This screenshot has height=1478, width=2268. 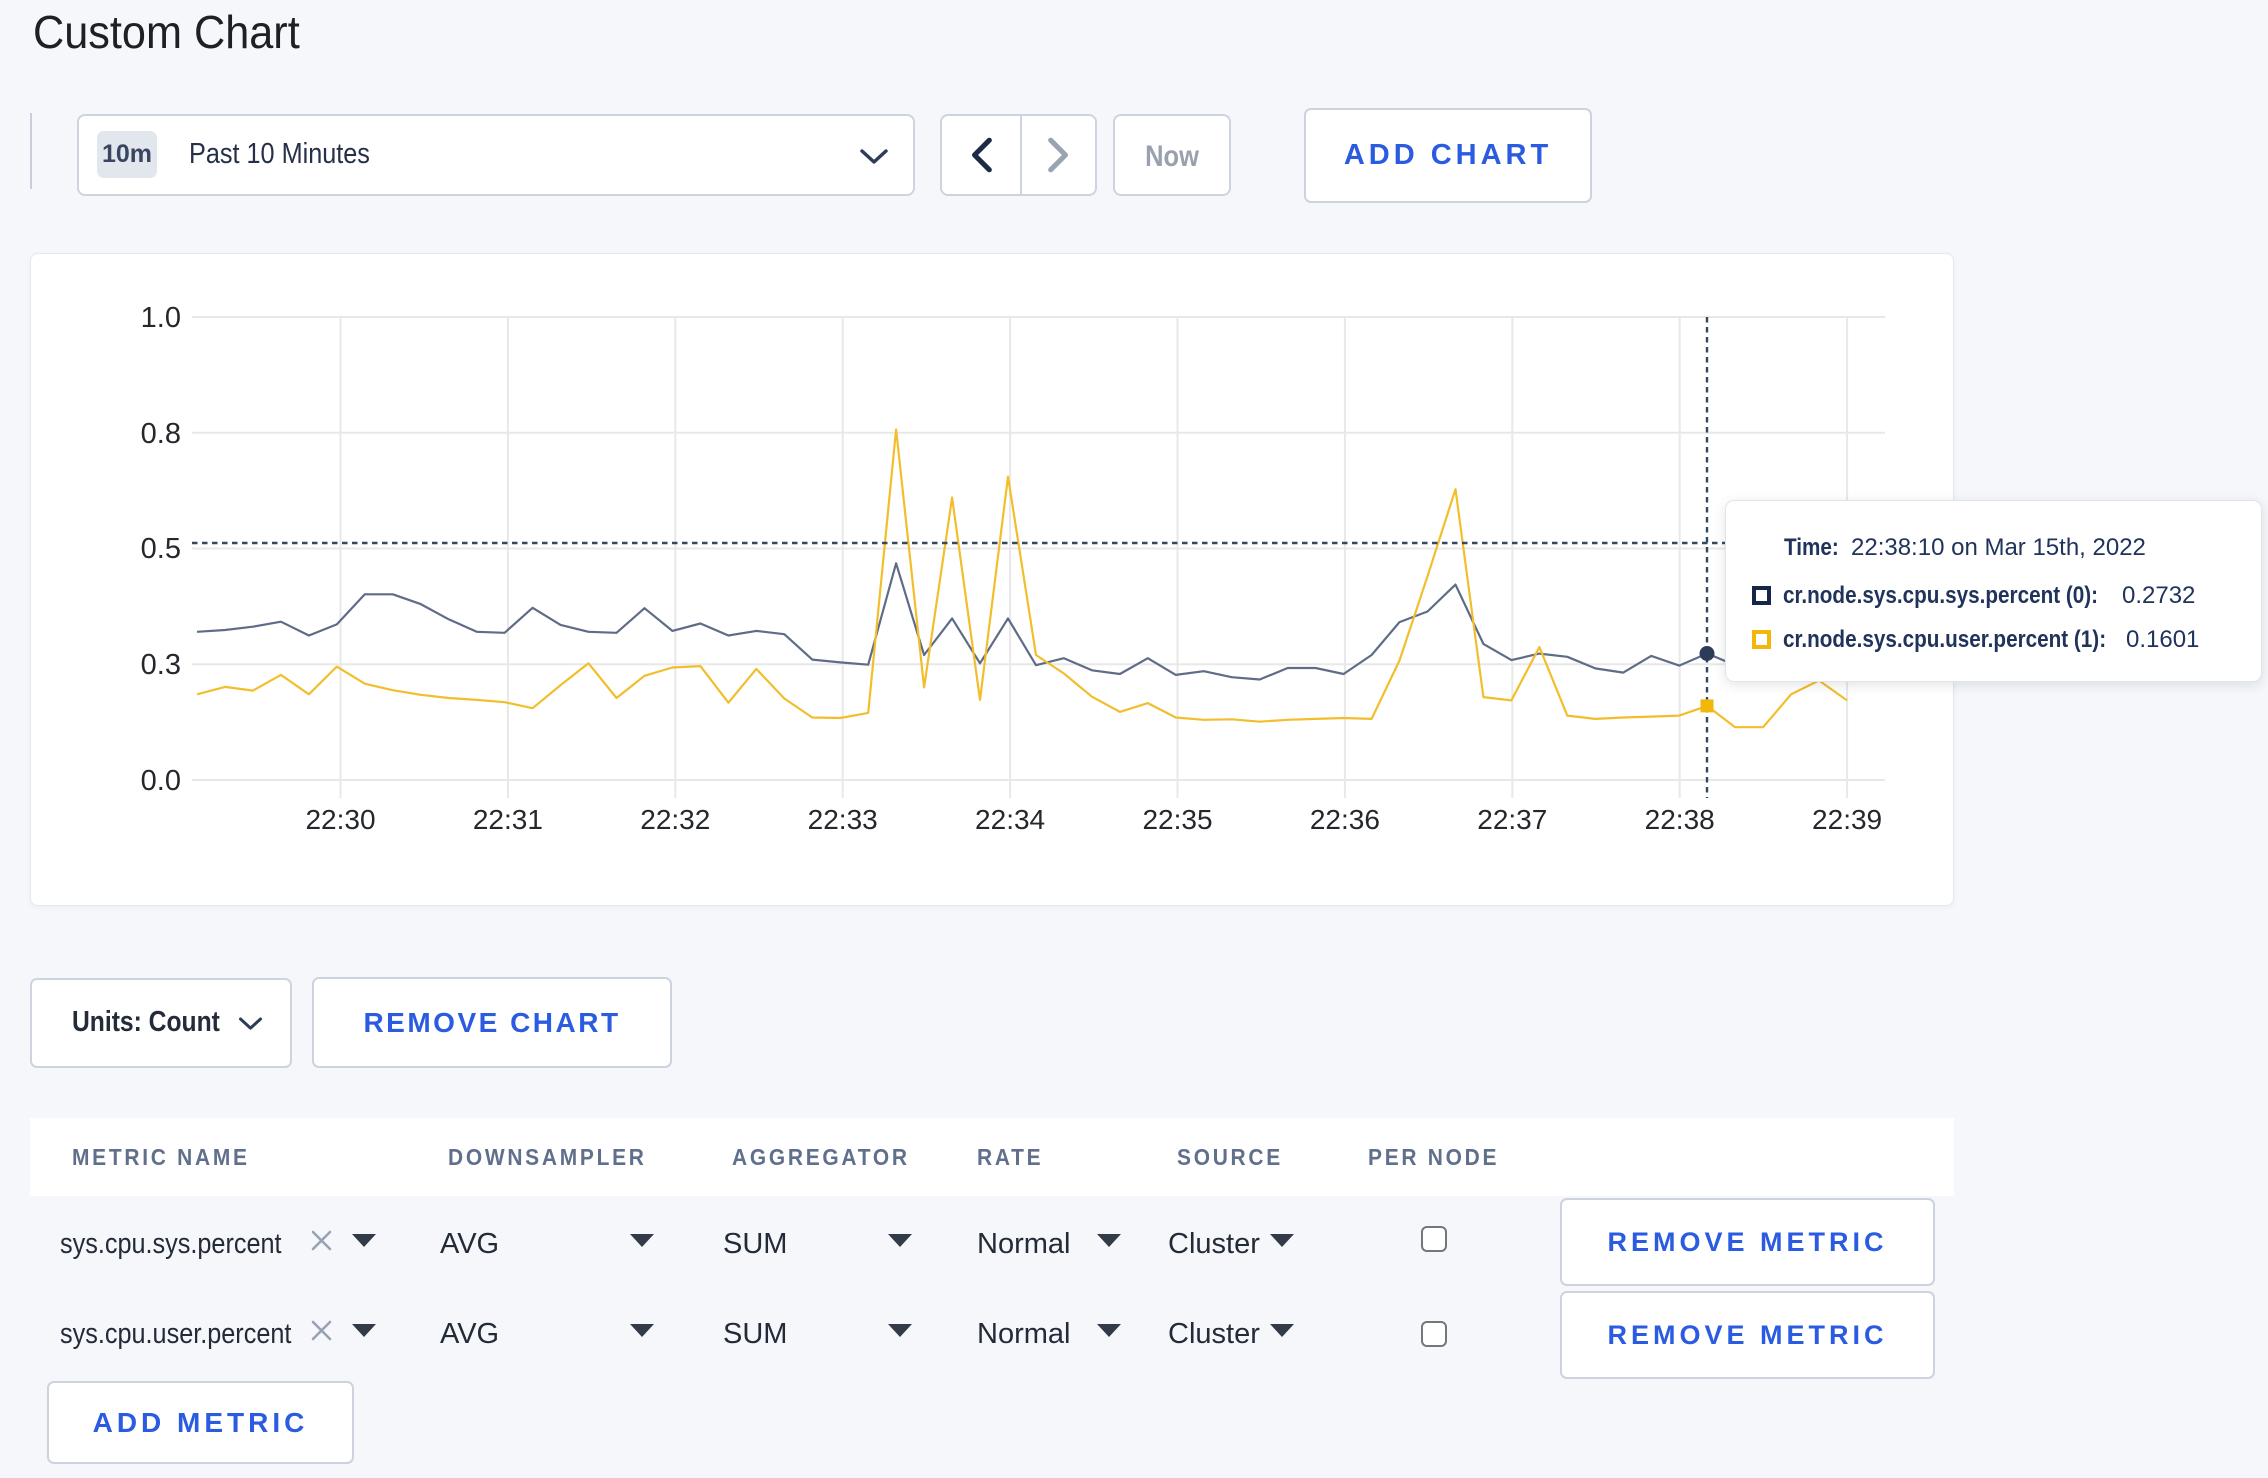 What do you see at coordinates (1177, 819) in the screenshot?
I see `svg-text: 22:35` at bounding box center [1177, 819].